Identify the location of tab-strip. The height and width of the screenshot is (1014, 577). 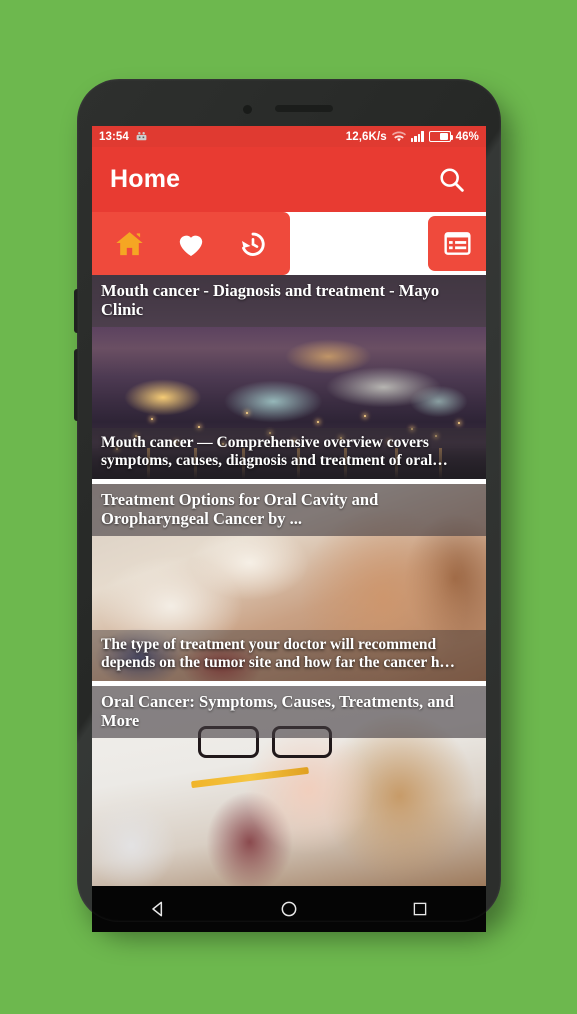
(289, 243).